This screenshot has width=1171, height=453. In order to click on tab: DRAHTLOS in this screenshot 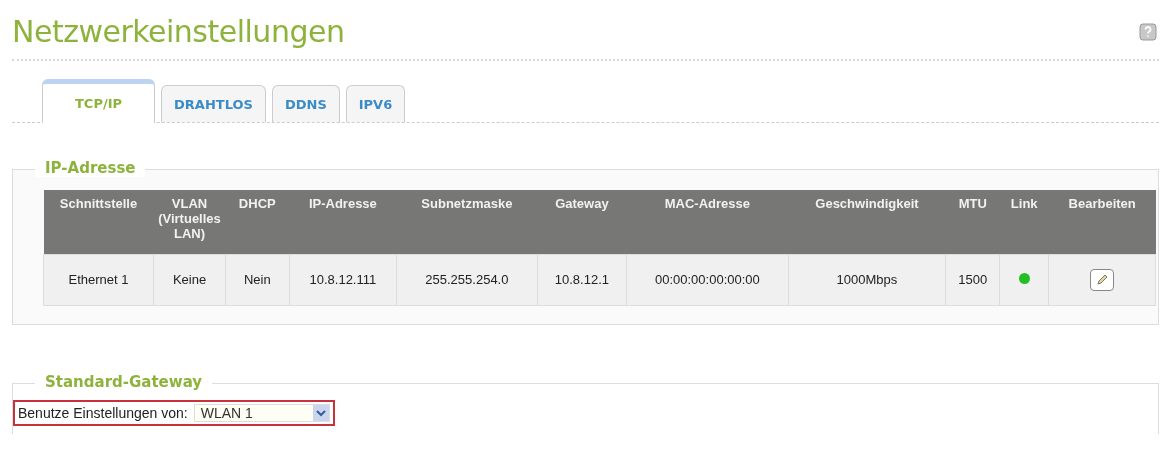, I will do `click(213, 103)`.